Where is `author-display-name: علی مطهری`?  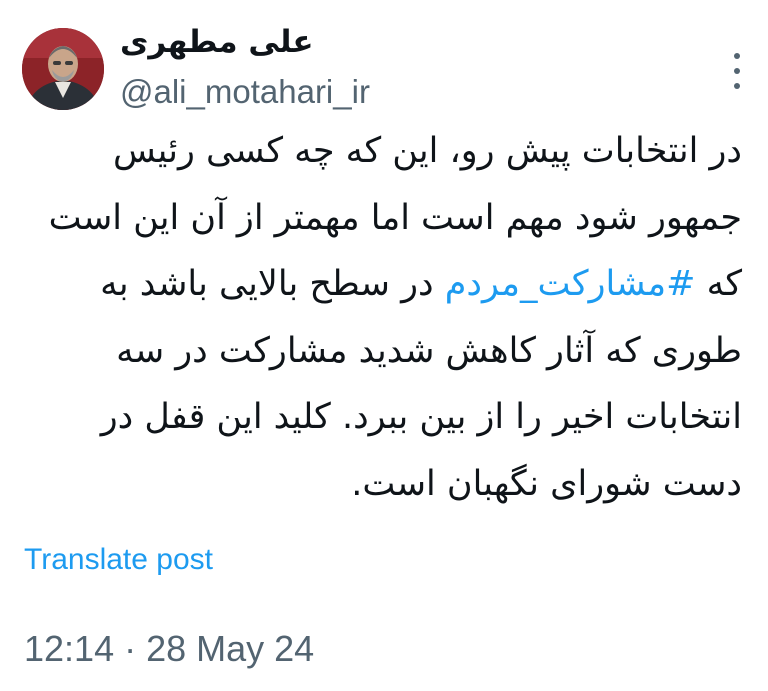
author-display-name: علی مطهری is located at coordinates (217, 42).